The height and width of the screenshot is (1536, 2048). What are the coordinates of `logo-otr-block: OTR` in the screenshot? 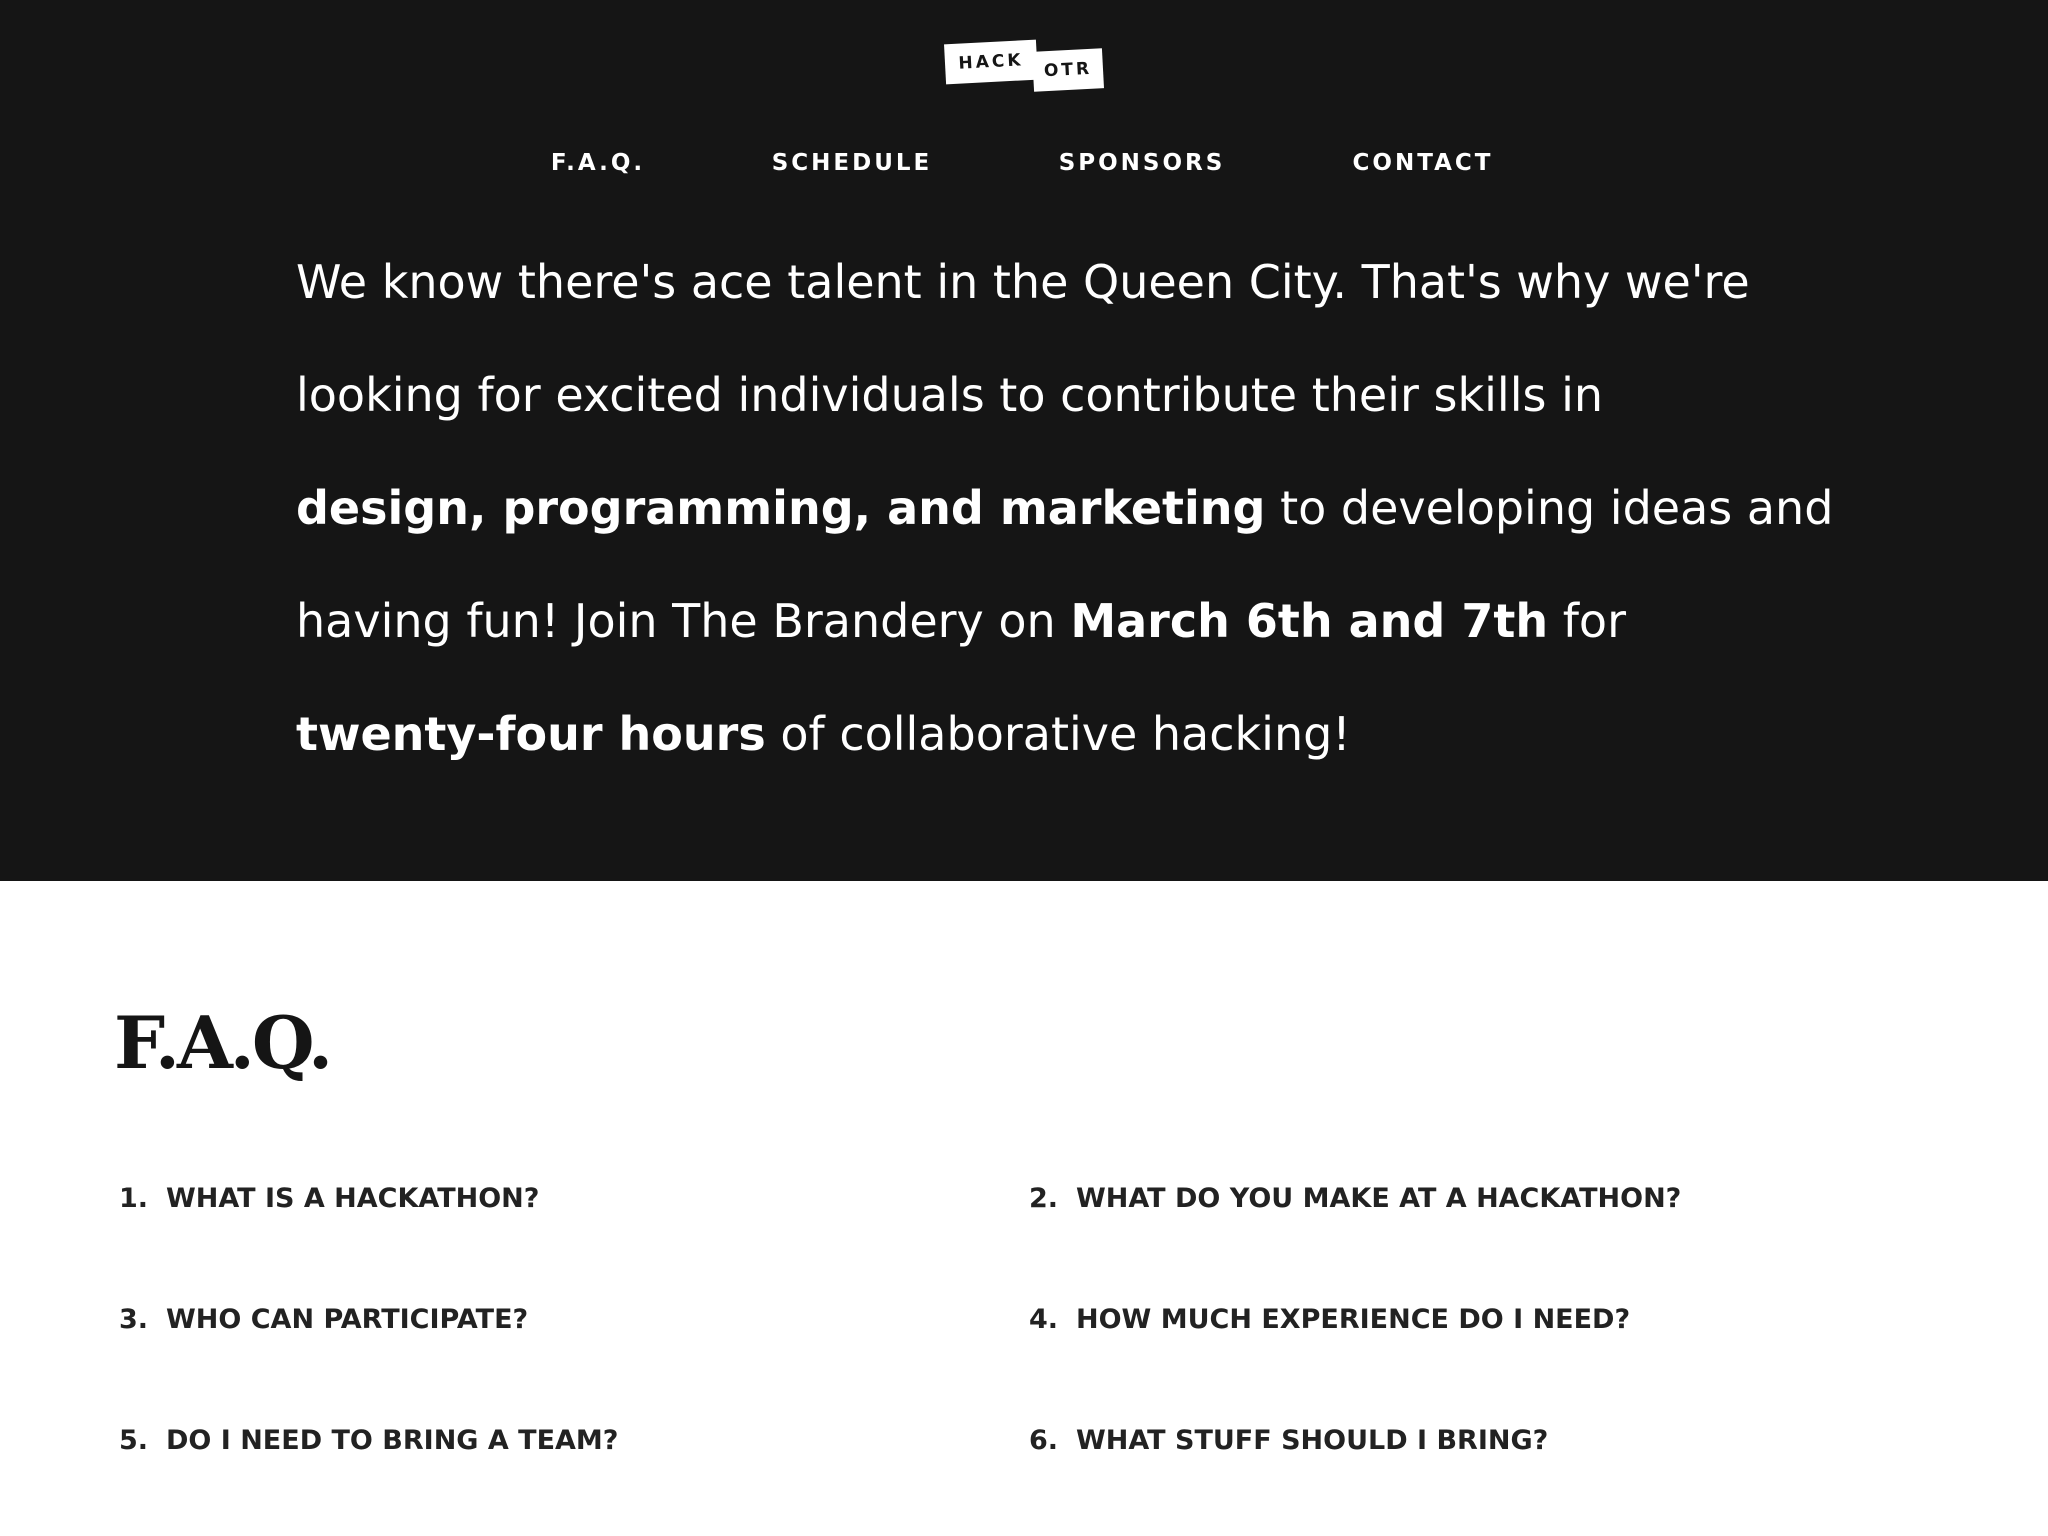 It's located at (1068, 70).